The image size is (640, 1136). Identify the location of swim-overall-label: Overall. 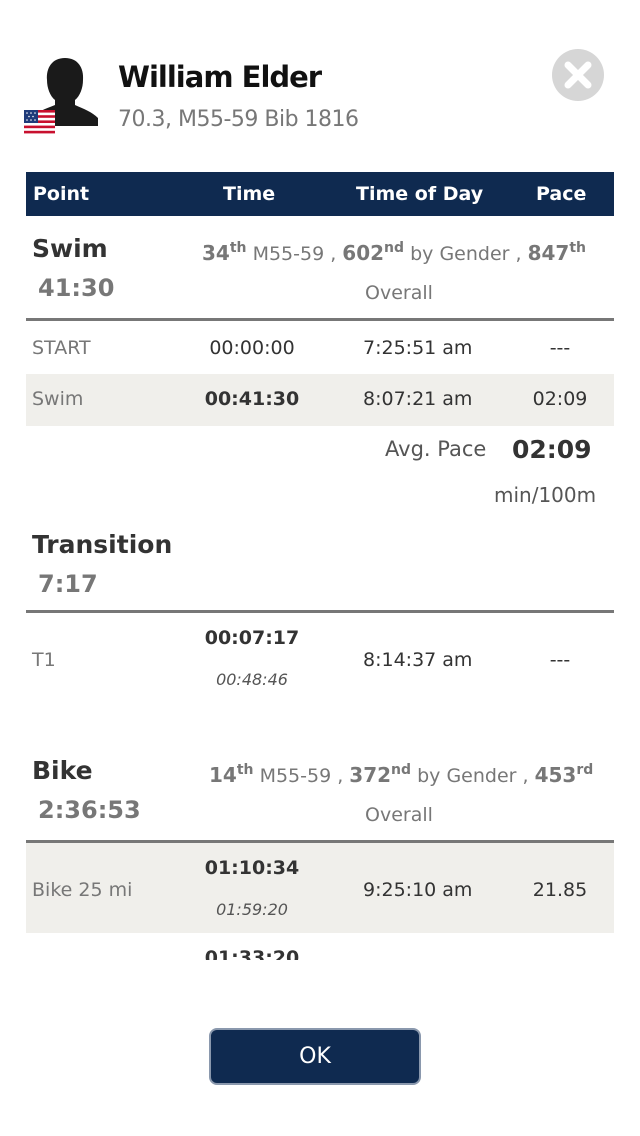
(399, 293).